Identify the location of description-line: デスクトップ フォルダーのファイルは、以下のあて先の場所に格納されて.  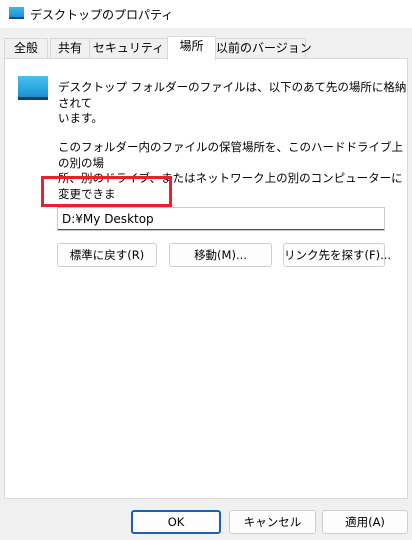
(232, 95).